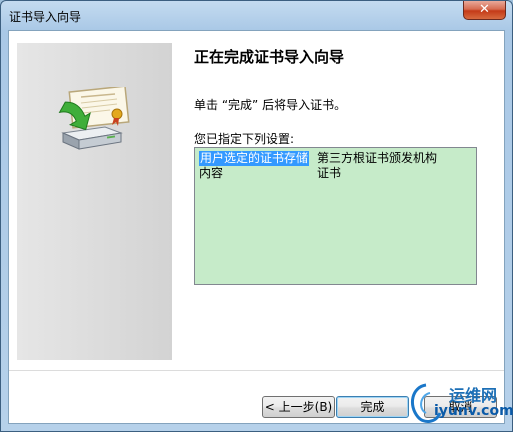 The image size is (513, 432). I want to click on certificate-icon, so click(94, 118).